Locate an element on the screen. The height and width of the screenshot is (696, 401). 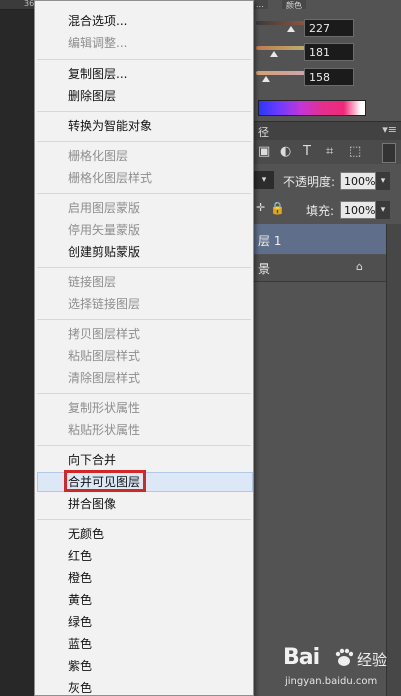
menu-item-green: 绿色 is located at coordinates (80, 622).